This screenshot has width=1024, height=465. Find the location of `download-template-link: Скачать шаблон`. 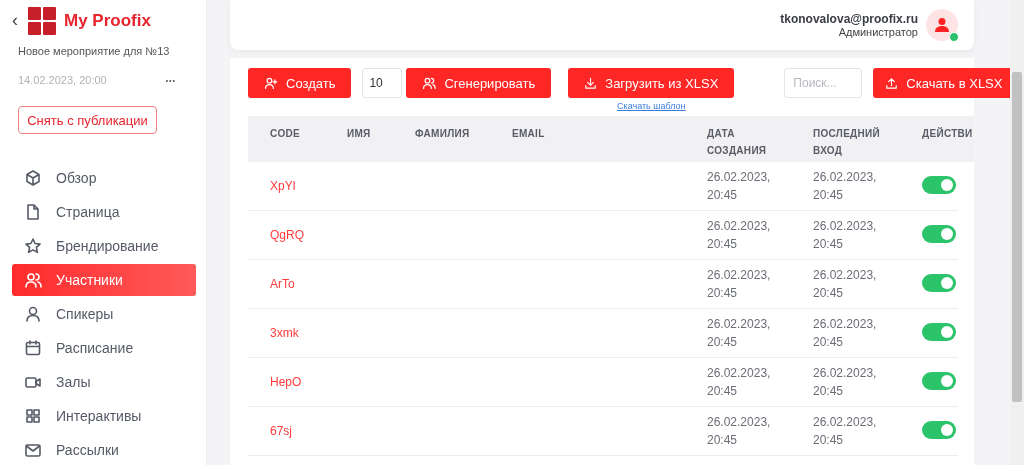

download-template-link: Скачать шаблон is located at coordinates (651, 106).